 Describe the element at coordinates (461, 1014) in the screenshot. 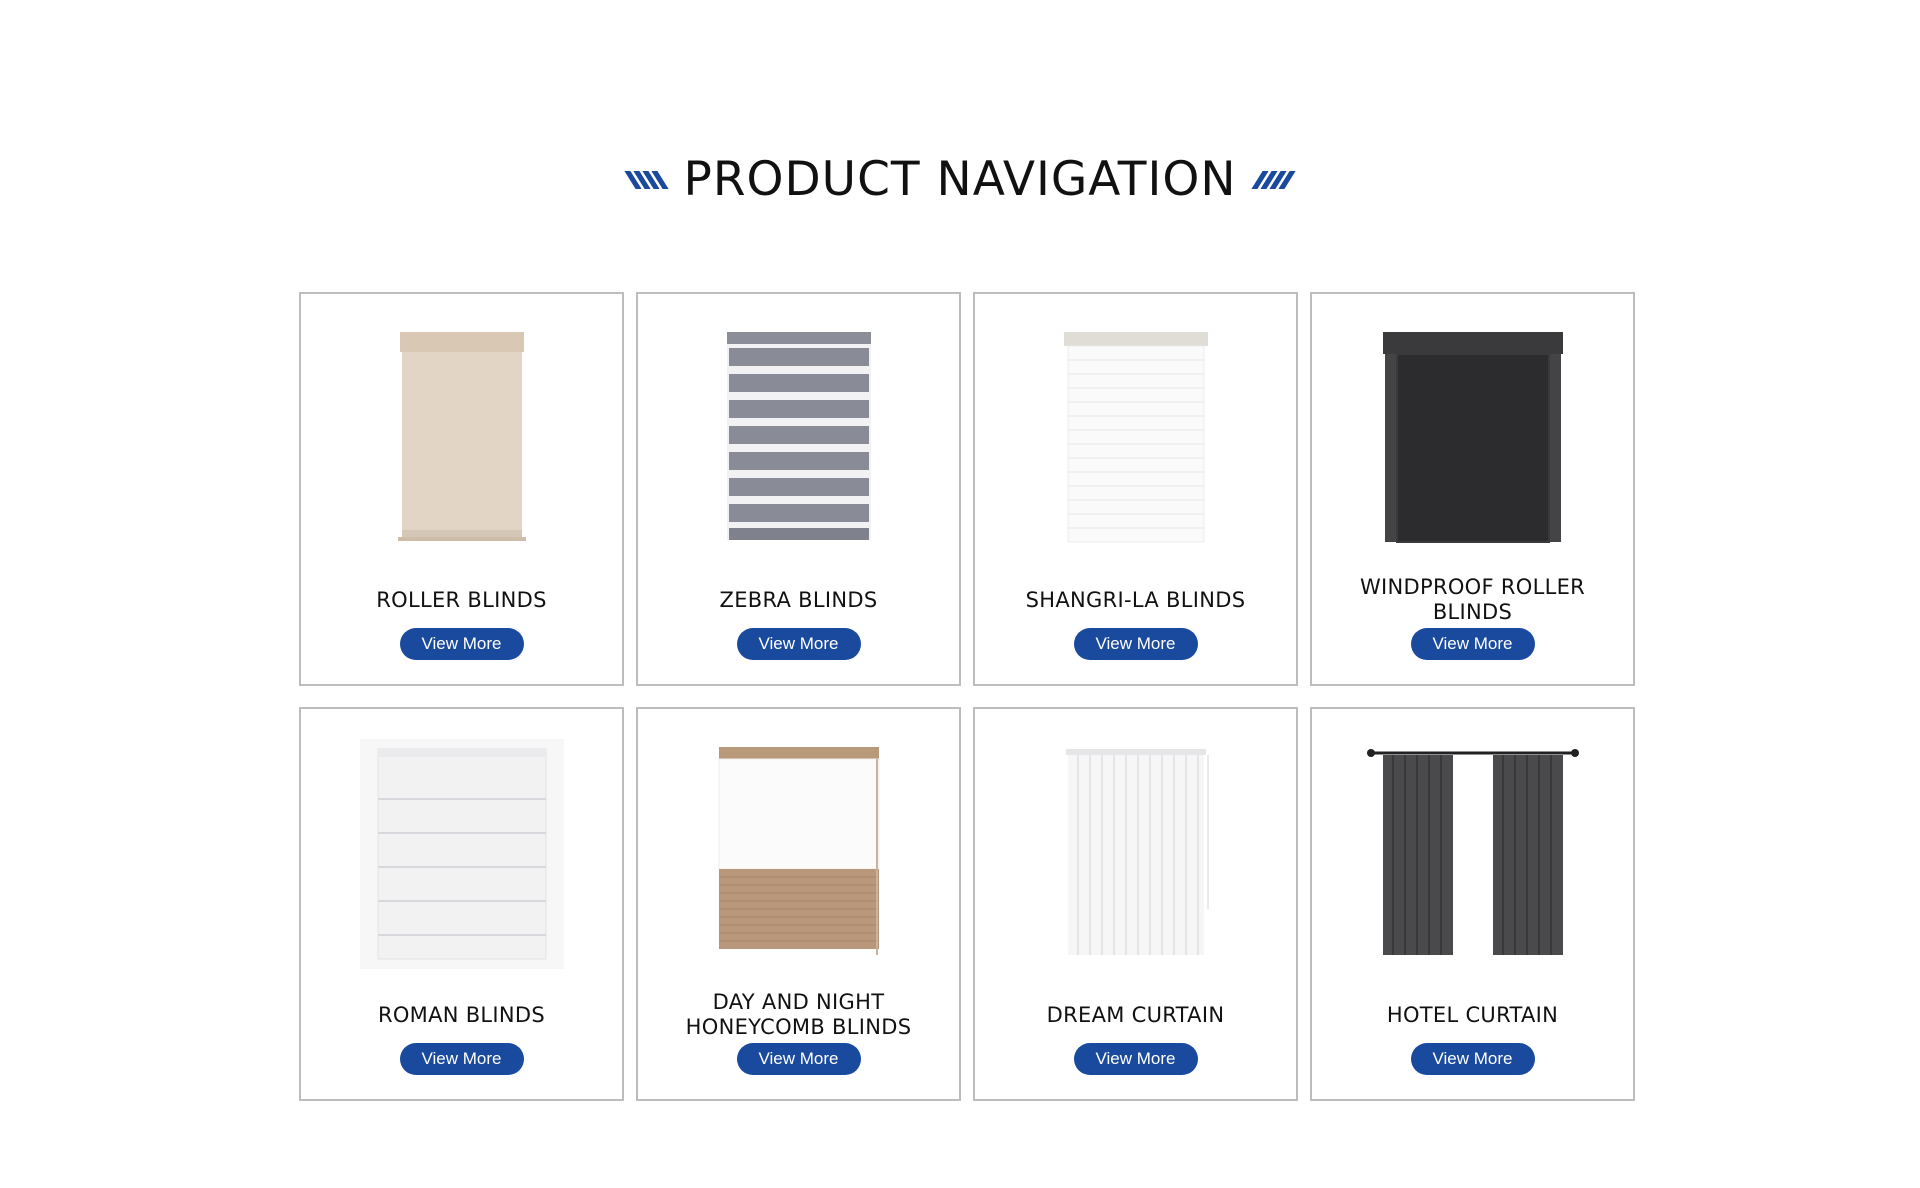

I see `product-title: ROMAN BLINDS` at that location.